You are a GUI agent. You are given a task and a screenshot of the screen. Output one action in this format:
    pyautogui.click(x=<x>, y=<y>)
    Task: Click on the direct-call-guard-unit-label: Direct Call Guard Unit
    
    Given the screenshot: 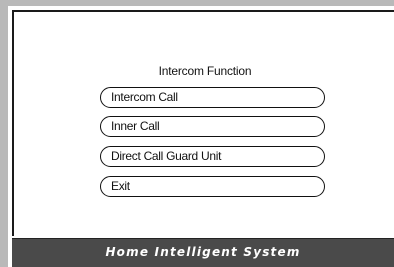 What is the action you would take?
    pyautogui.click(x=166, y=156)
    